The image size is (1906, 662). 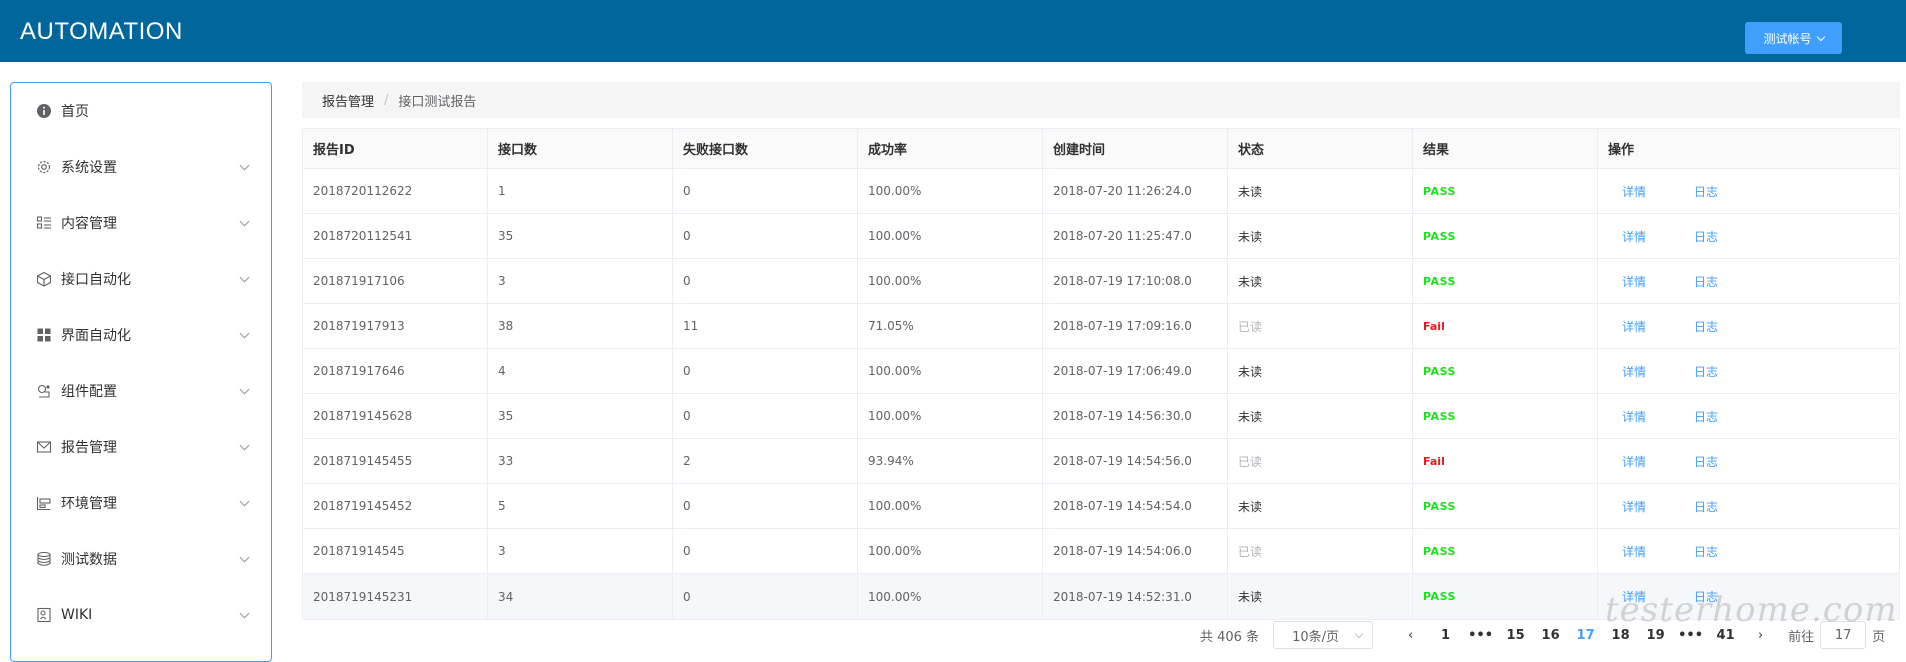 I want to click on sidebar-item-system-settings: 系统设置, so click(x=141, y=167).